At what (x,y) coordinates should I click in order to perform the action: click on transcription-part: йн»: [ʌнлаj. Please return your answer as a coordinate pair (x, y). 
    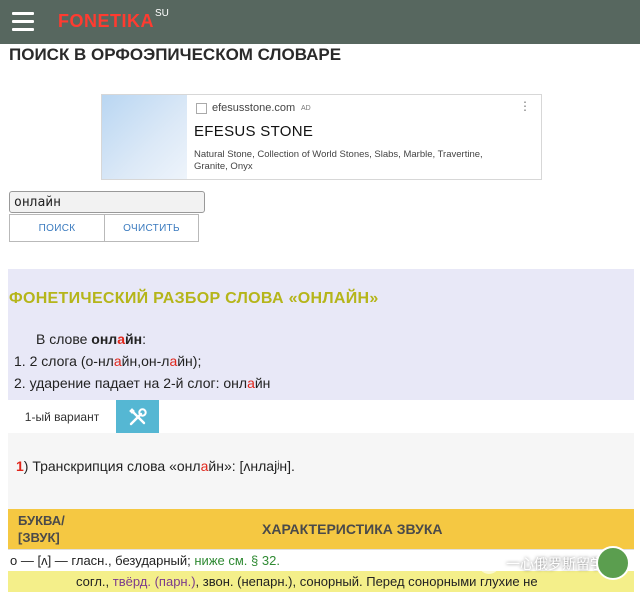
    Looking at the image, I should click on (243, 466).